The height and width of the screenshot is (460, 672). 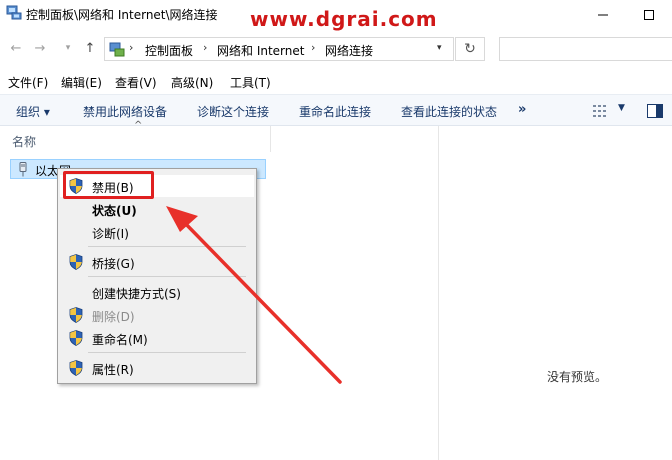 What do you see at coordinates (449, 111) in the screenshot?
I see `view-status-button: 查看此连接的状态` at bounding box center [449, 111].